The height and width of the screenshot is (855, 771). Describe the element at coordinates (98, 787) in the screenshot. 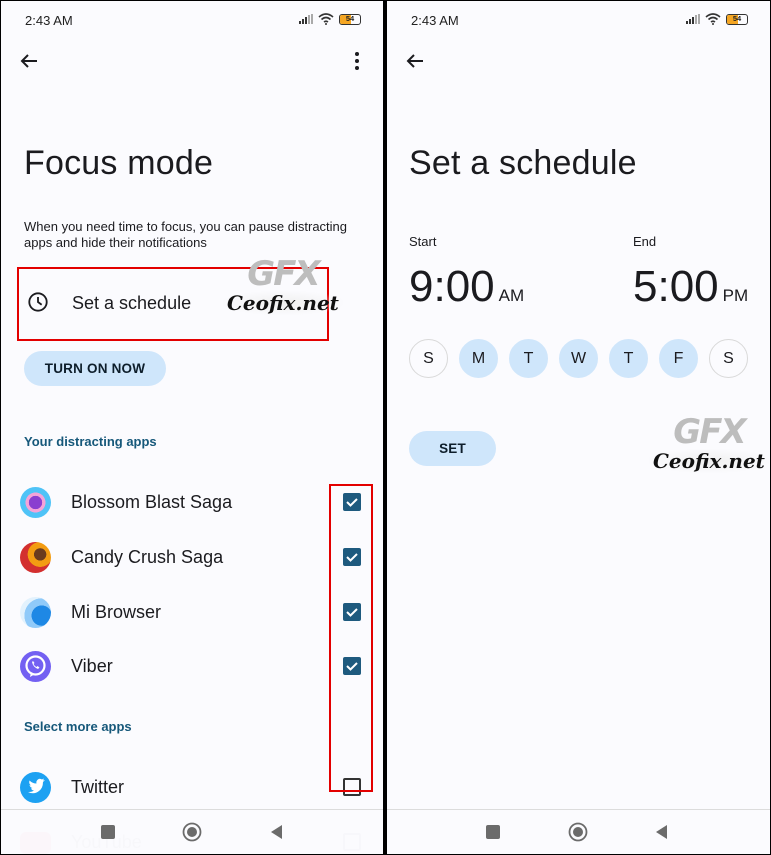

I see `app-name: Twitter` at that location.